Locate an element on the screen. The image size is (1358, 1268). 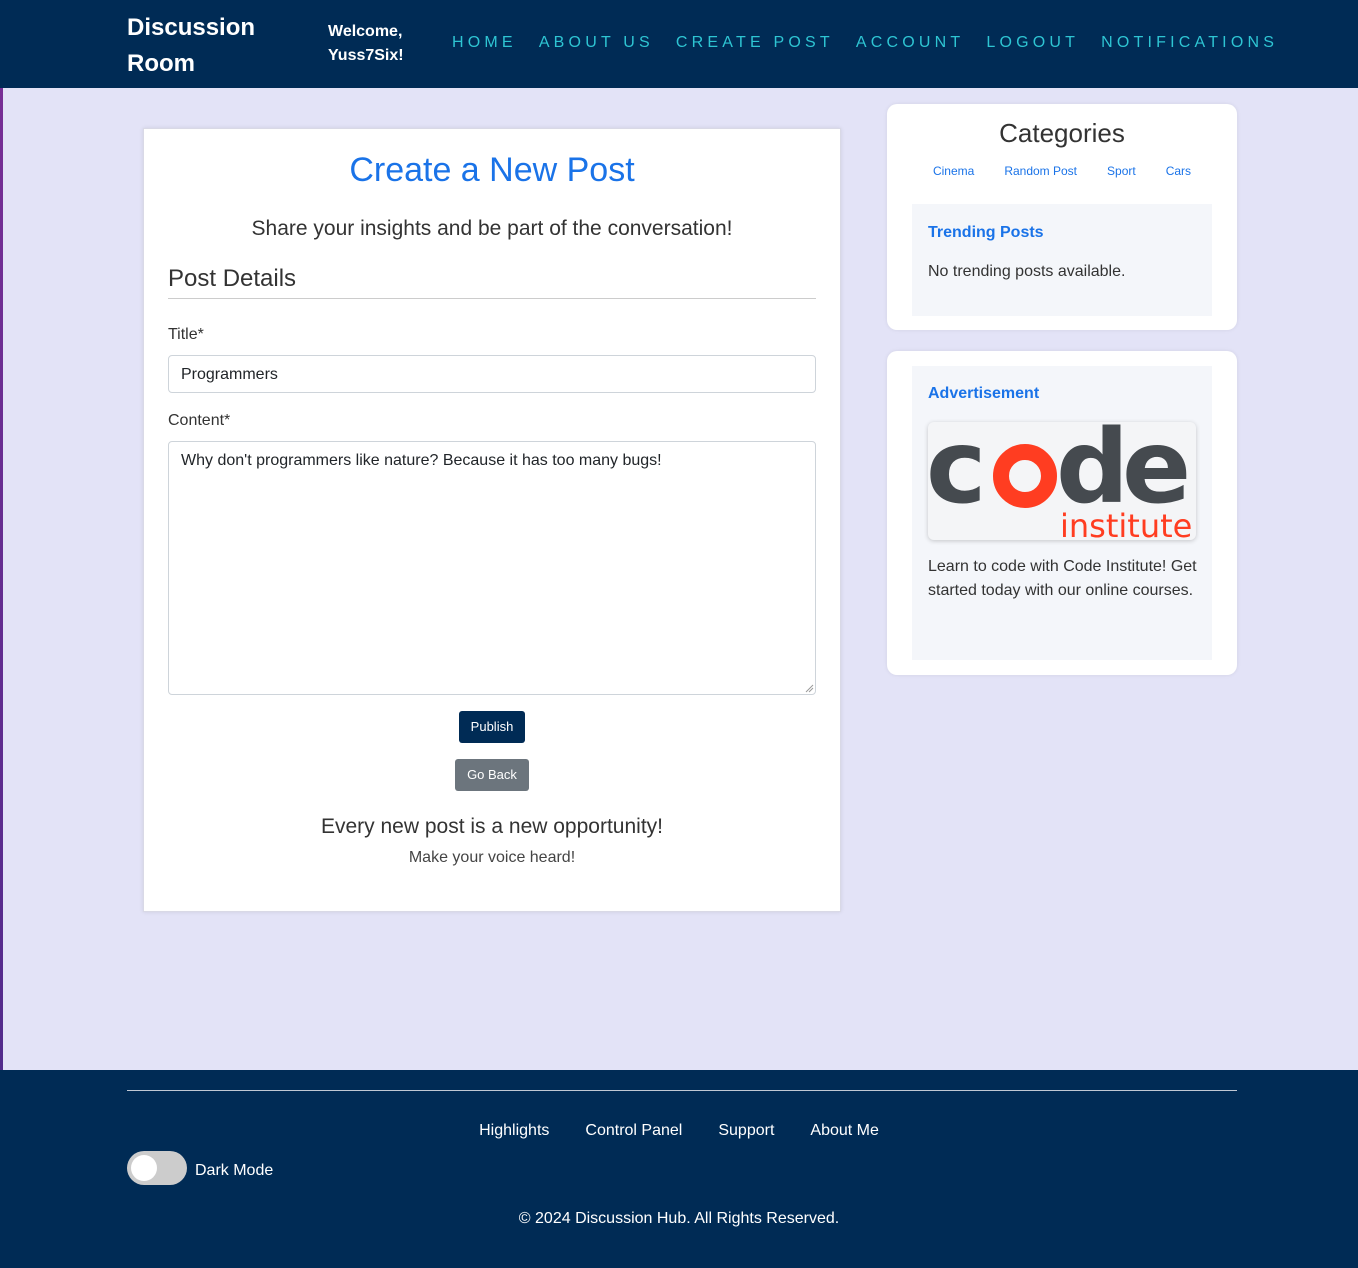
category-cars: Cars is located at coordinates (1178, 171).